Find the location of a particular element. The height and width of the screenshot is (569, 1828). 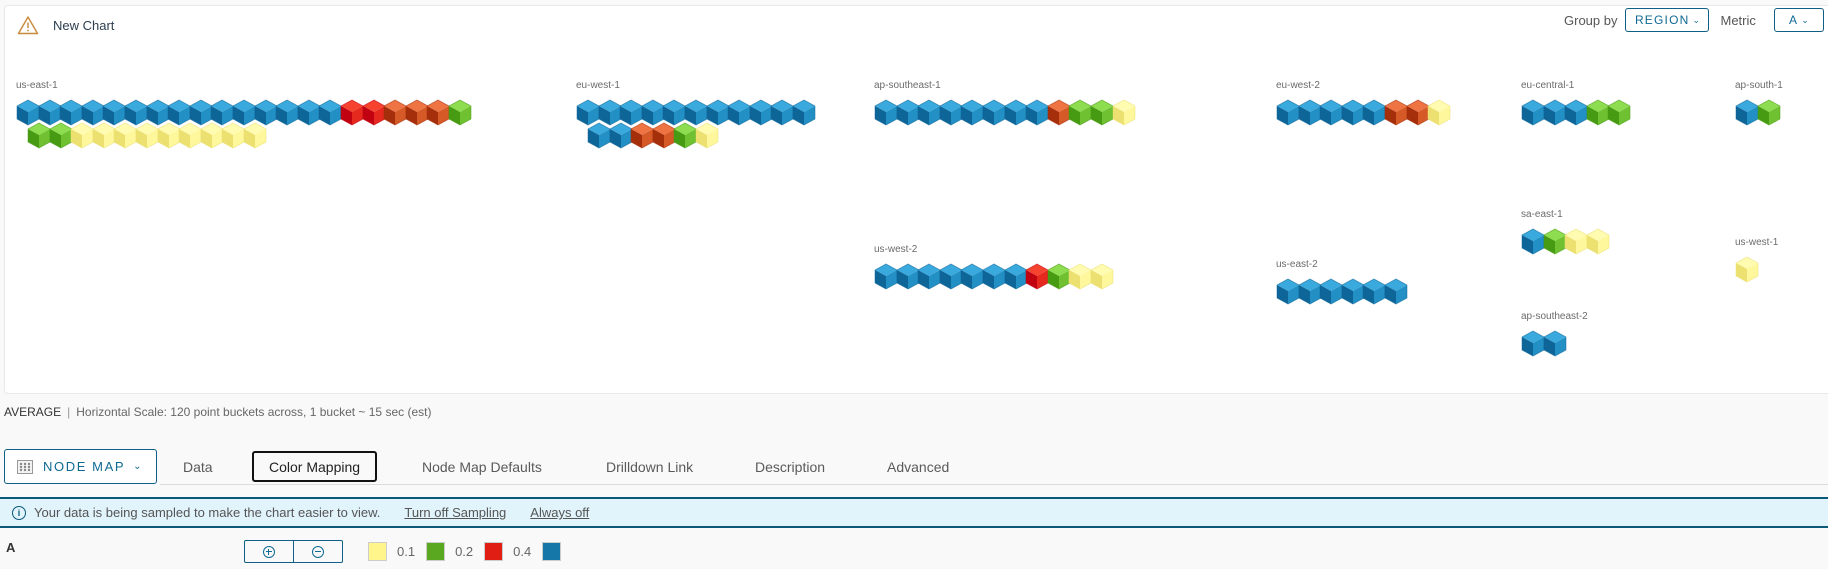

warning-triangle-icon is located at coordinates (28, 25).